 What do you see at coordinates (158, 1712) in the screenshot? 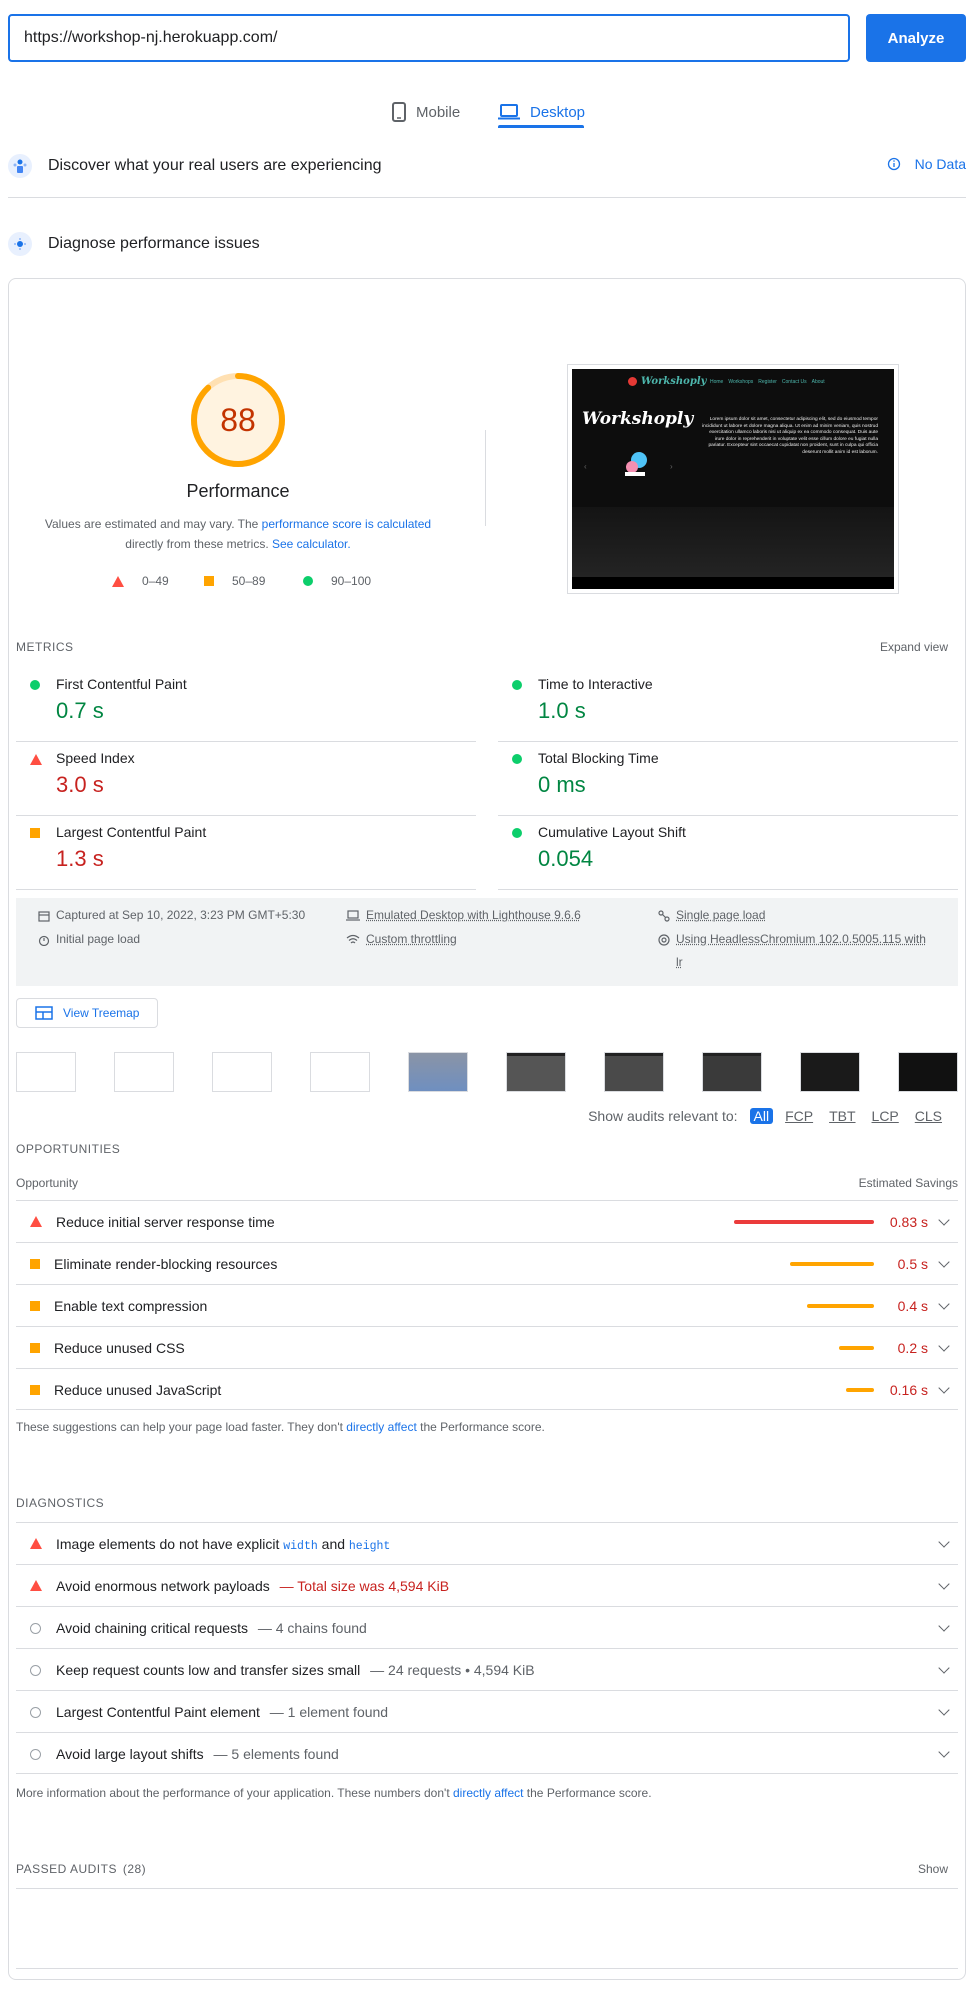
I see `diag-text: Largest Contentful Paint element` at bounding box center [158, 1712].